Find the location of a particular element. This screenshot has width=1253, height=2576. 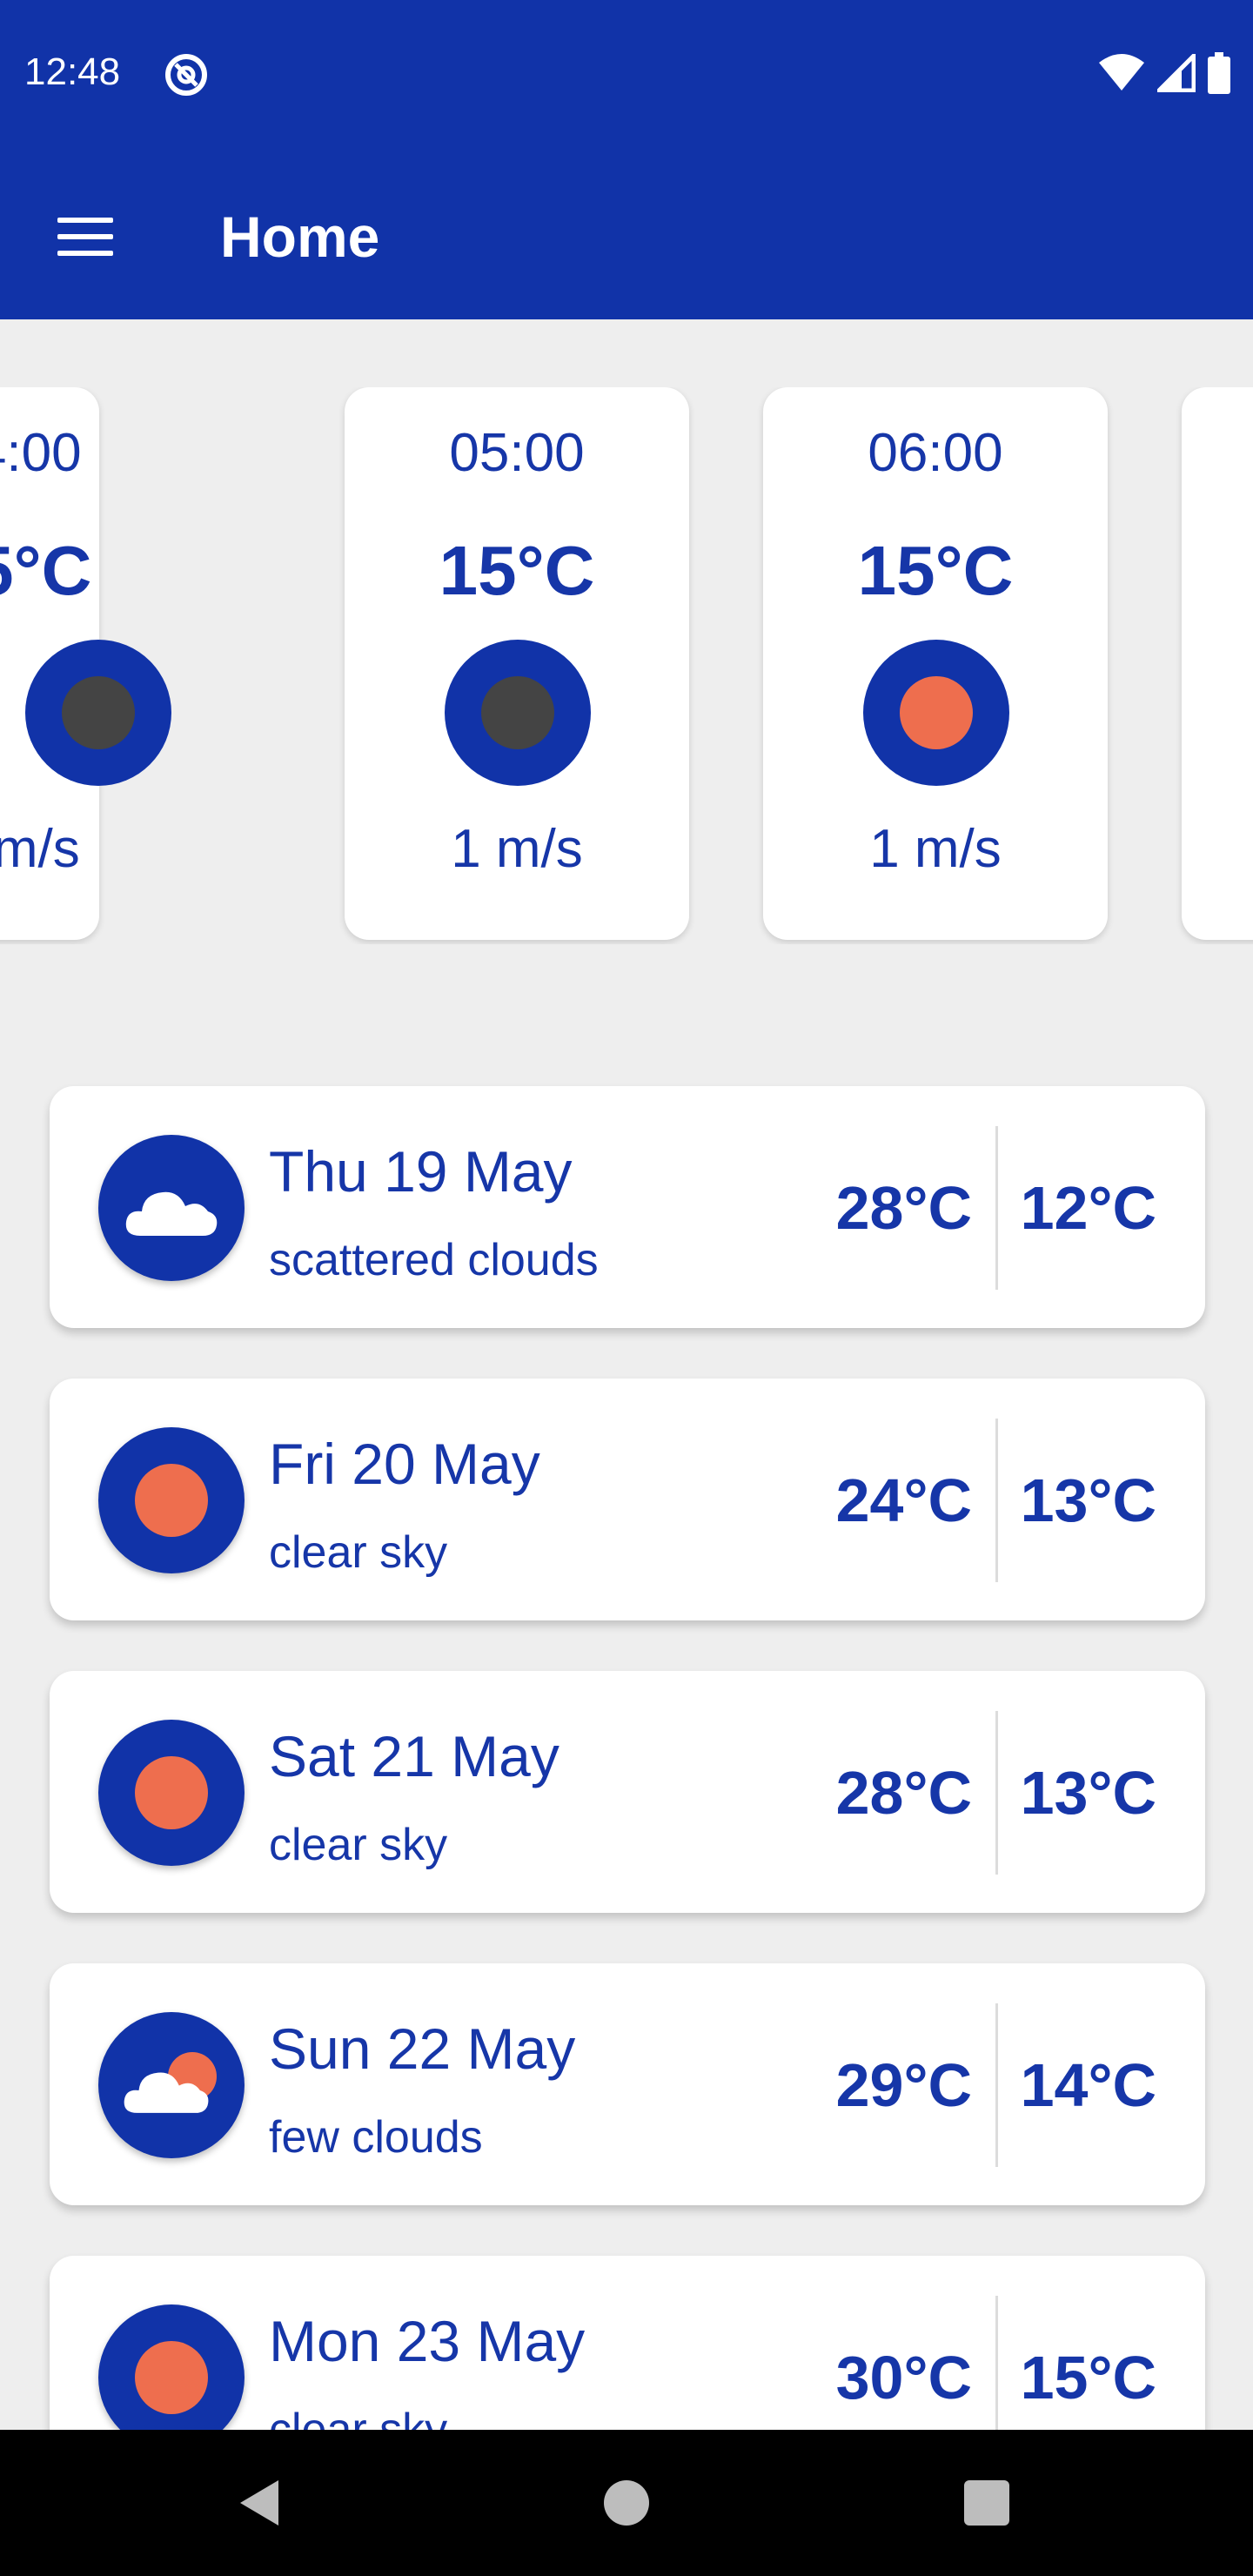

hourly-card: 05:00 15°C 1 m/s is located at coordinates (517, 663).